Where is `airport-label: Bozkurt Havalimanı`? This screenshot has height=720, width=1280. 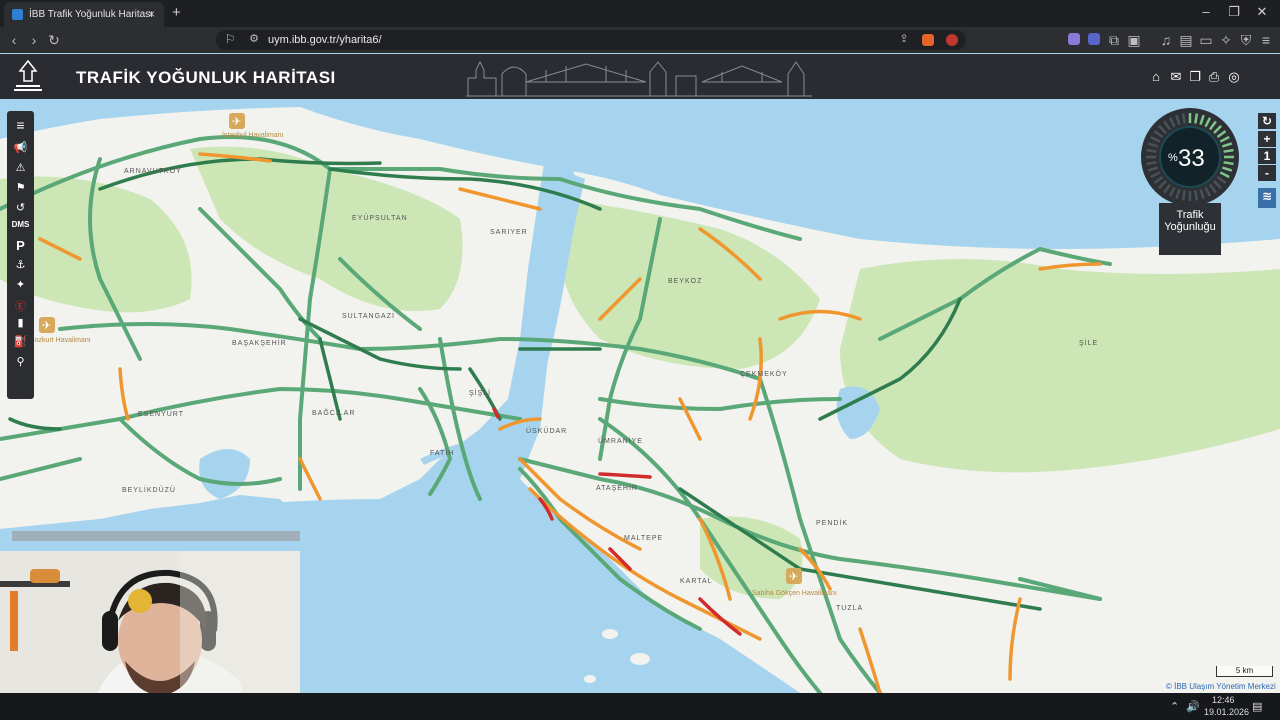
airport-label: Bozkurt Havalimanı is located at coordinates (60, 340).